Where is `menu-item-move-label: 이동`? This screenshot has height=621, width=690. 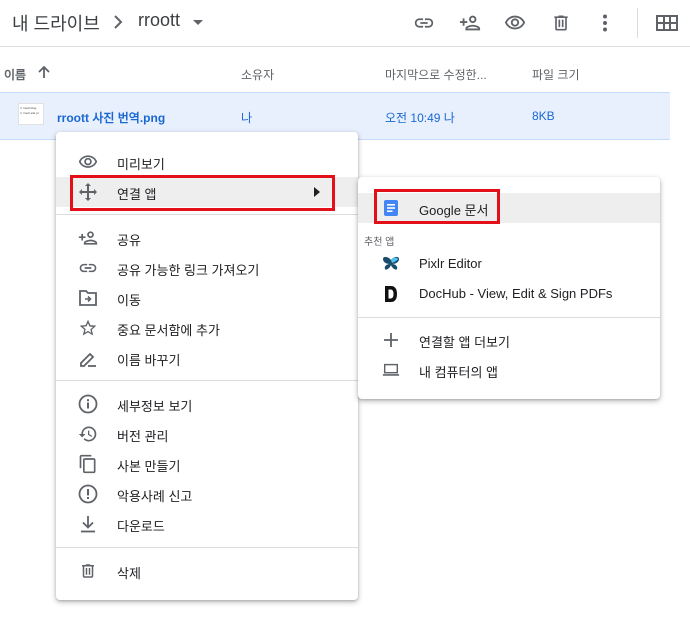 menu-item-move-label: 이동 is located at coordinates (129, 300).